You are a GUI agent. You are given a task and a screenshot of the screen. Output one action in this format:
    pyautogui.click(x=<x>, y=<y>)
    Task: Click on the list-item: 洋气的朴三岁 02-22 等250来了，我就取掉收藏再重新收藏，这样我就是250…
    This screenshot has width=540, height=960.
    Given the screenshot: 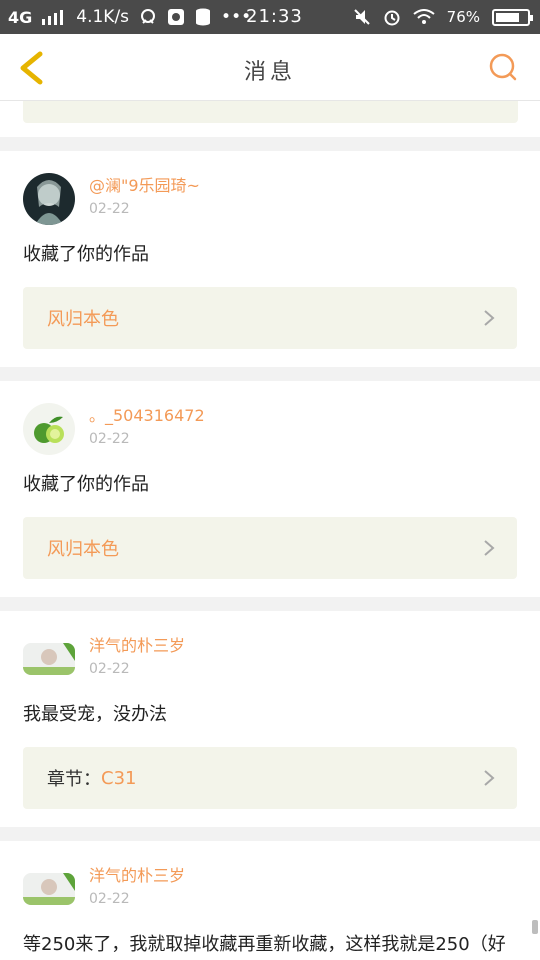 What is the action you would take?
    pyautogui.click(x=270, y=900)
    